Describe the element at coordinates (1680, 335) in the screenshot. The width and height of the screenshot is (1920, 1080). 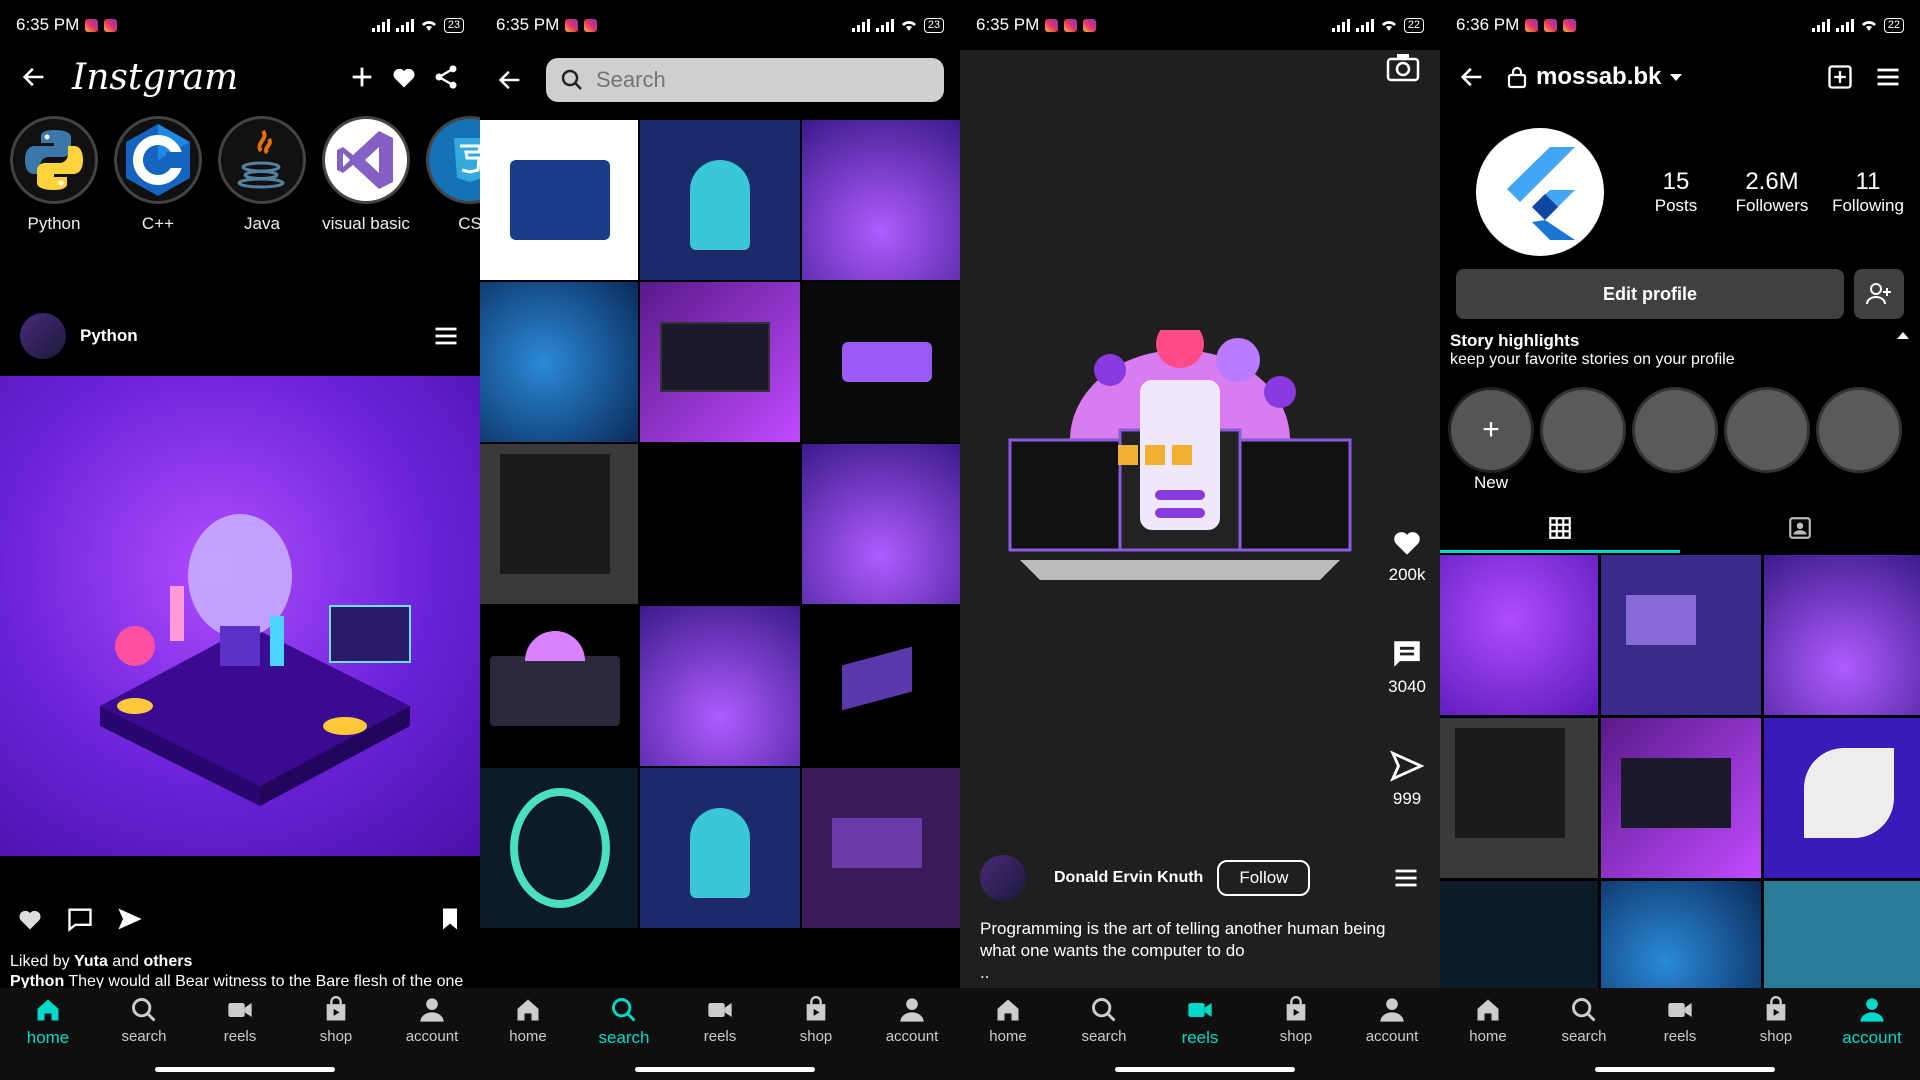
I see `highlights-header: Story highlights` at that location.